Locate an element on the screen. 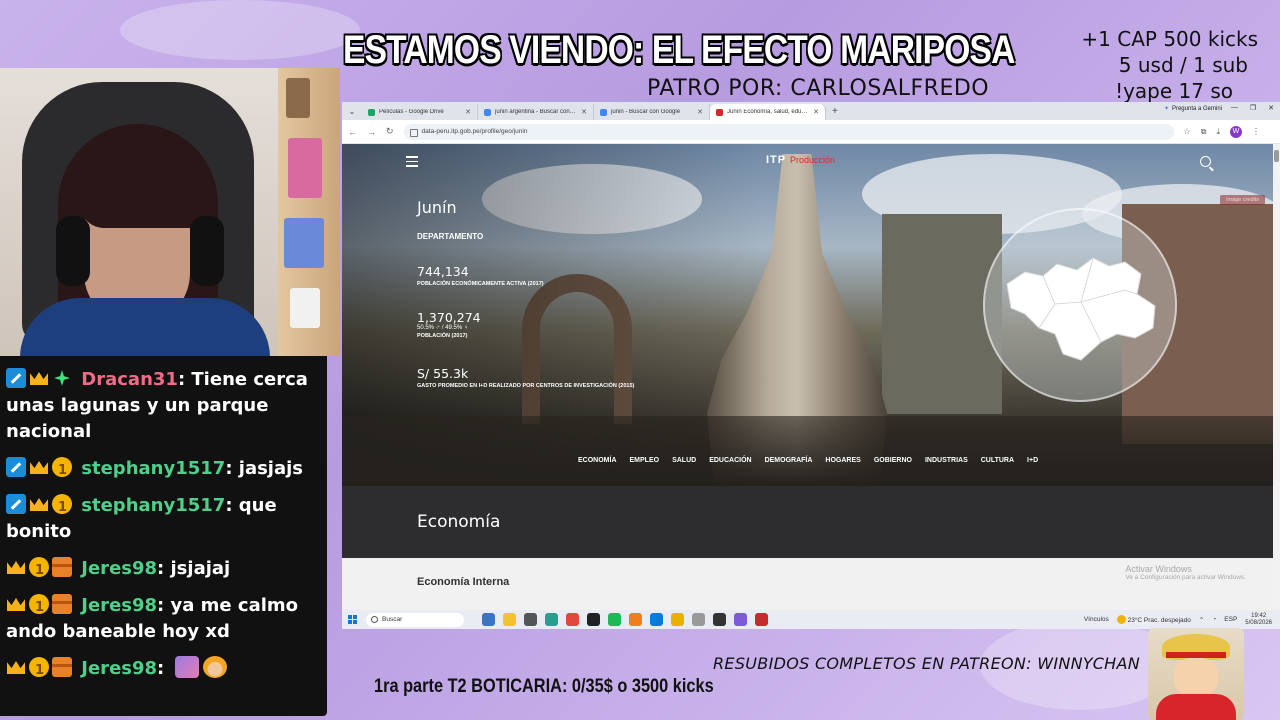  goal-line: 5 usd / 1 sub is located at coordinates (1183, 65).